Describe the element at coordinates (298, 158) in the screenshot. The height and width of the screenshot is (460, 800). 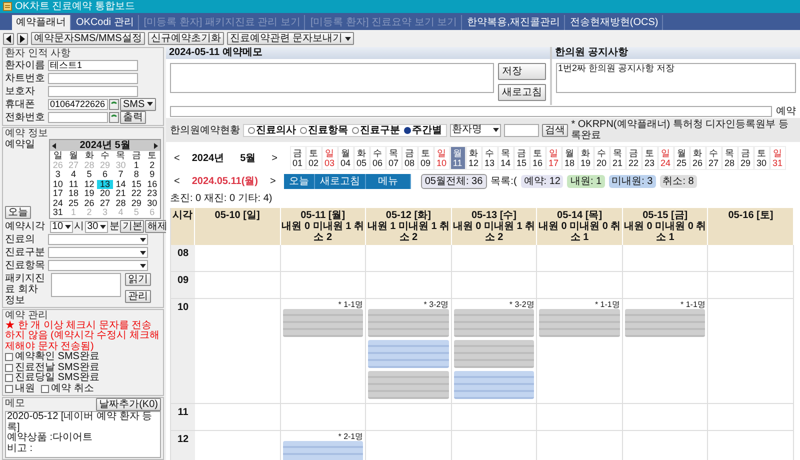
I see `date-tab: 금 01` at that location.